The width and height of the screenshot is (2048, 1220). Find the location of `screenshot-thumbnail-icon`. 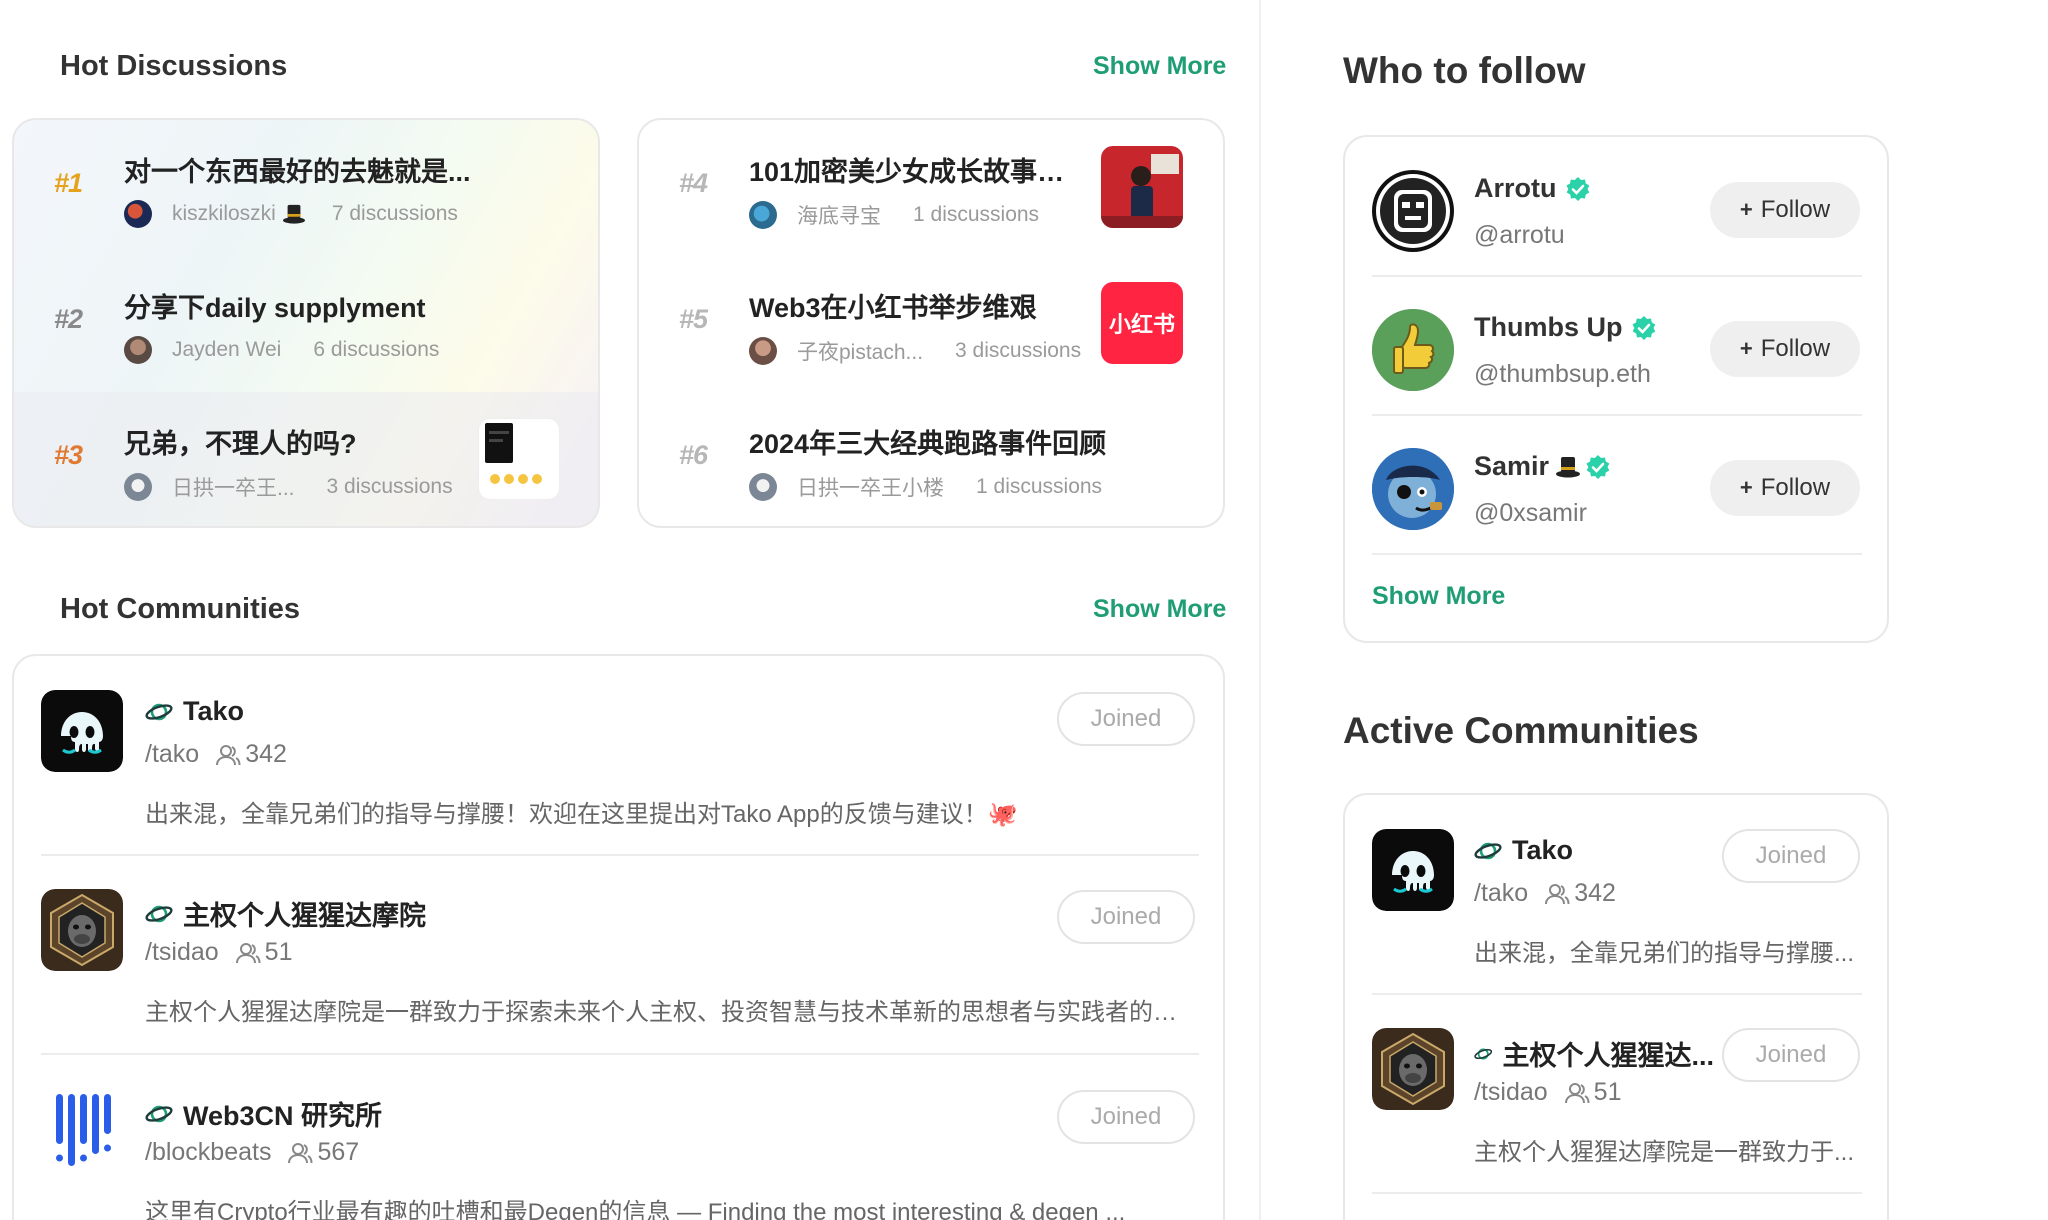

screenshot-thumbnail-icon is located at coordinates (513, 453).